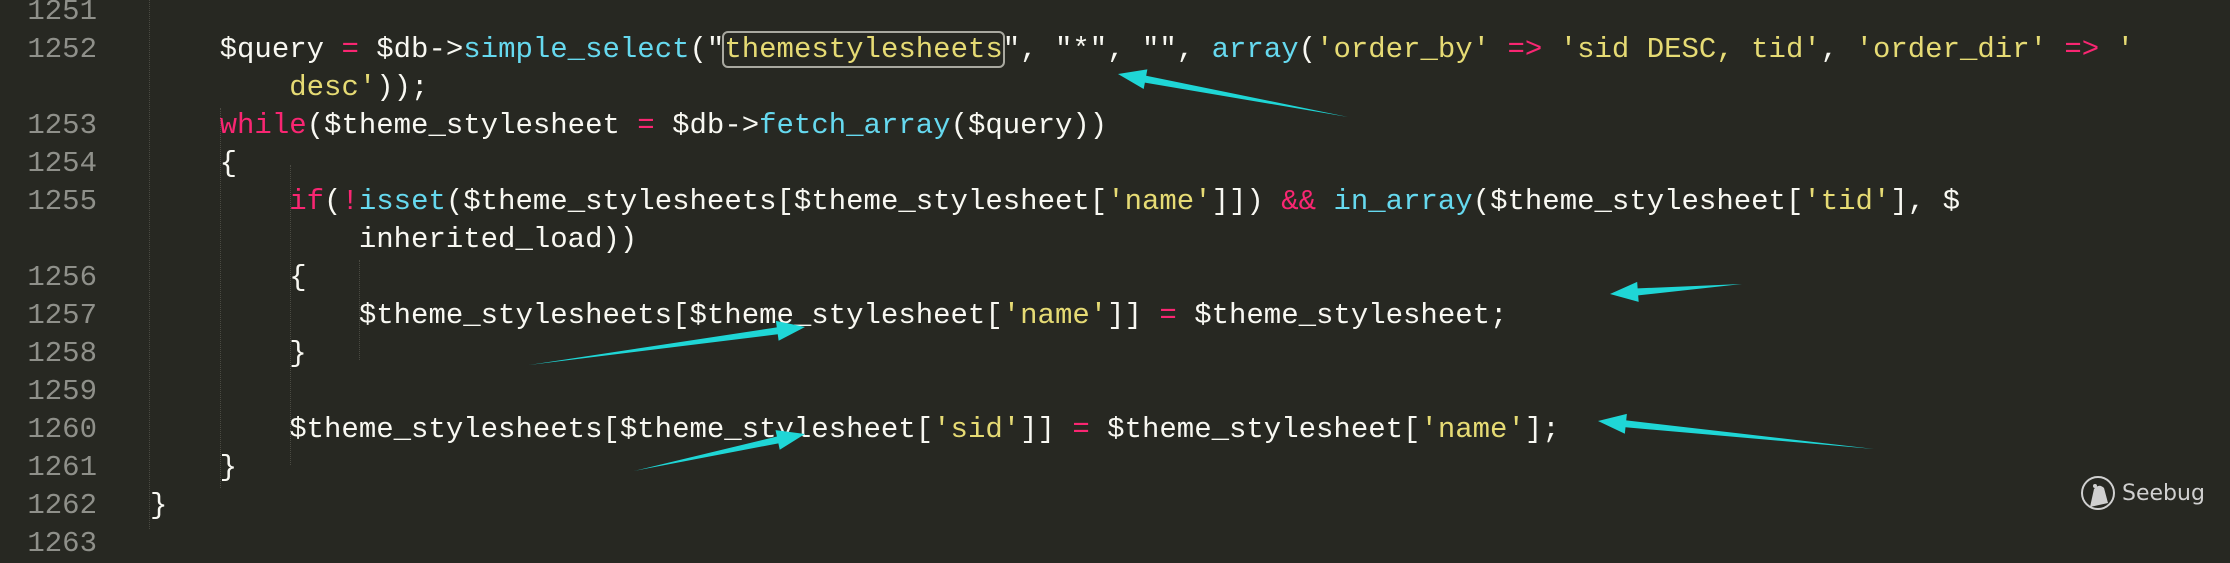 Image resolution: width=2230 pixels, height=563 pixels. I want to click on code-text: ", "*", "",, so click(1107, 49).